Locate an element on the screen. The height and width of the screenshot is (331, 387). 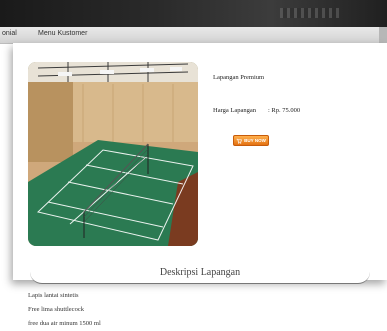
product-title: Lapangan Premium is located at coordinates (239, 77).